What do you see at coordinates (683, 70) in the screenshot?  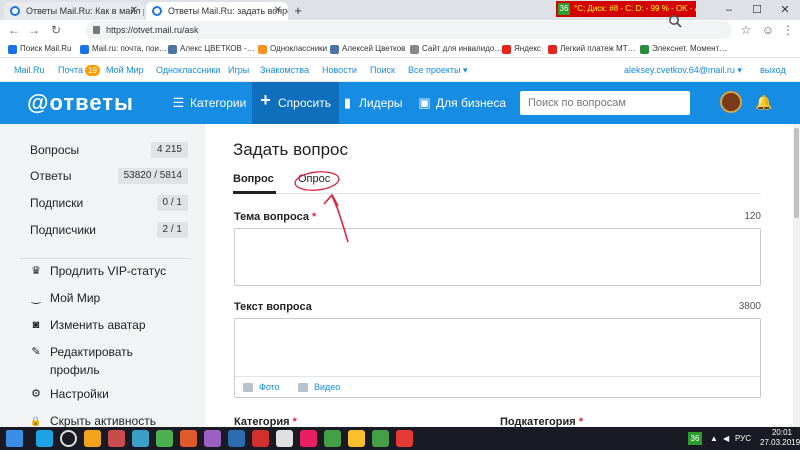 I see `user-email-link: aleksey.cvetkov.64@mail.ru ▾` at bounding box center [683, 70].